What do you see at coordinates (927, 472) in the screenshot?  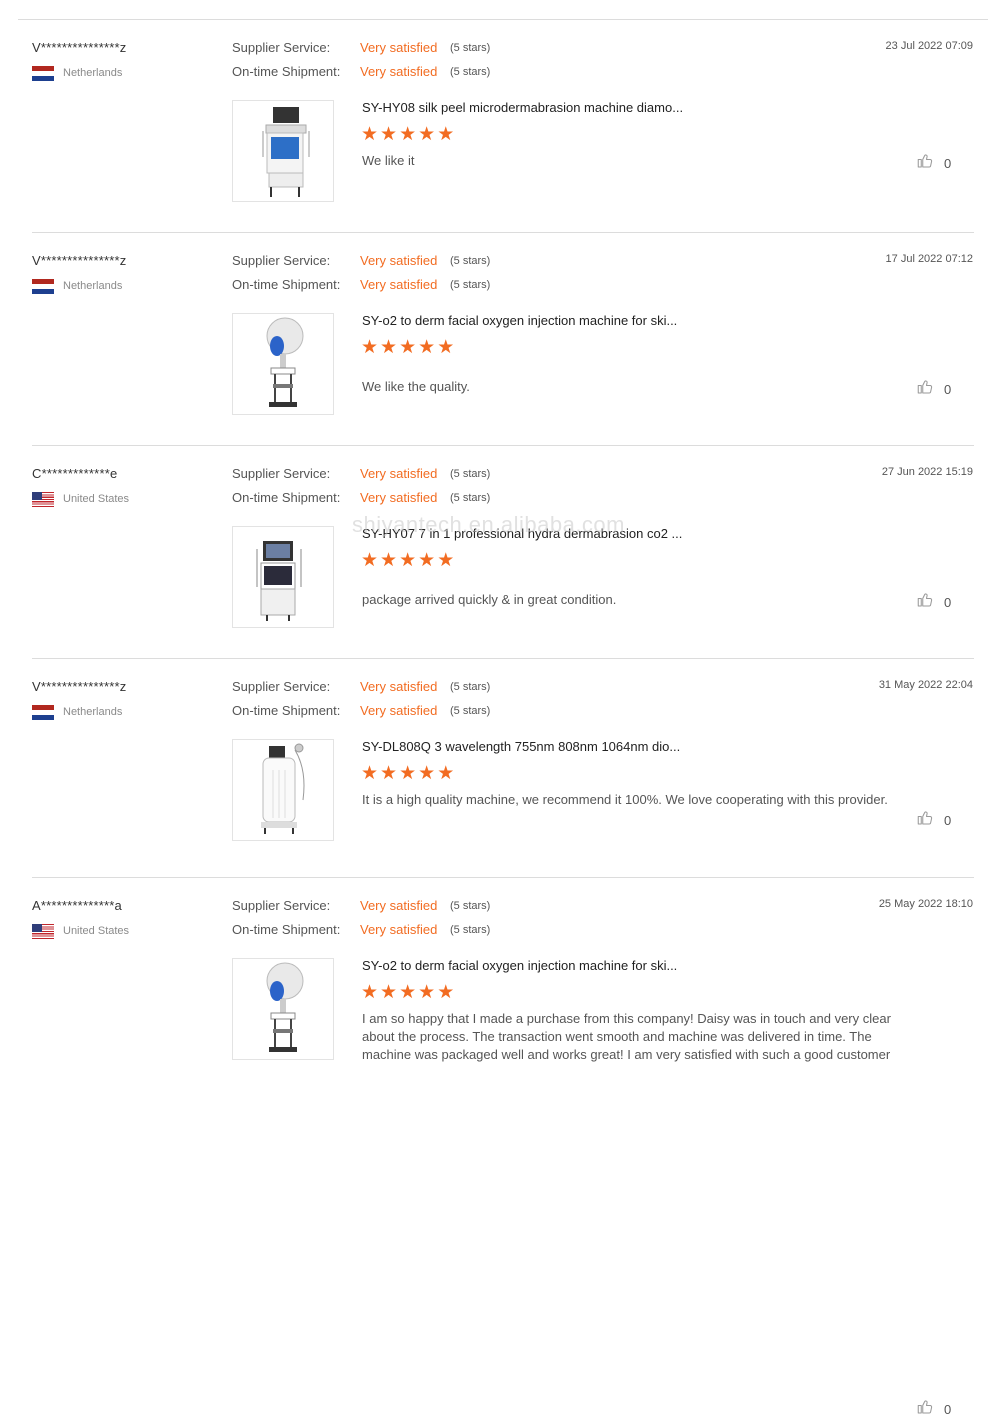 I see `review-date: 27 Jun 2022 15:19` at bounding box center [927, 472].